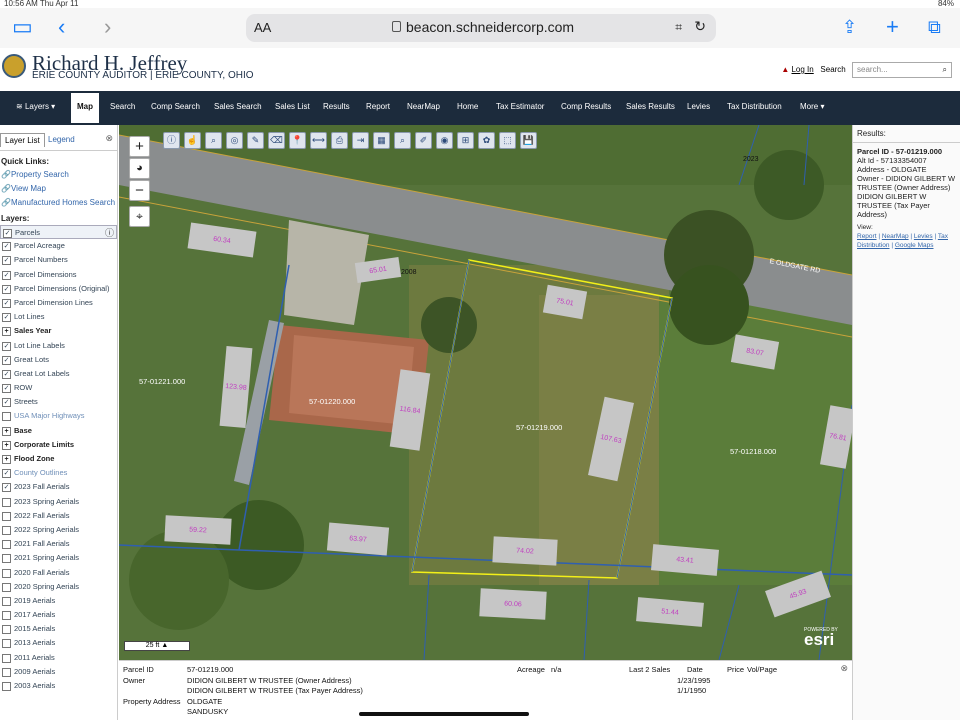 This screenshot has height=720, width=960. I want to click on nav-results: Results, so click(336, 106).